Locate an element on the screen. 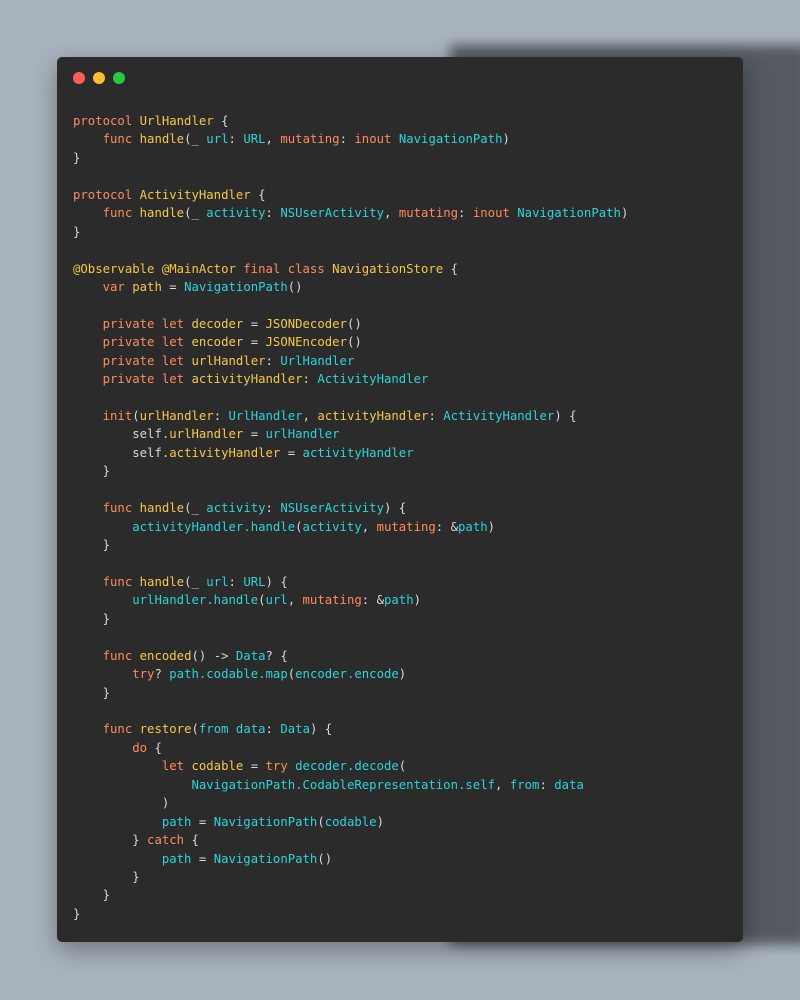 The image size is (800, 1000). code-token: inout is located at coordinates (495, 213).